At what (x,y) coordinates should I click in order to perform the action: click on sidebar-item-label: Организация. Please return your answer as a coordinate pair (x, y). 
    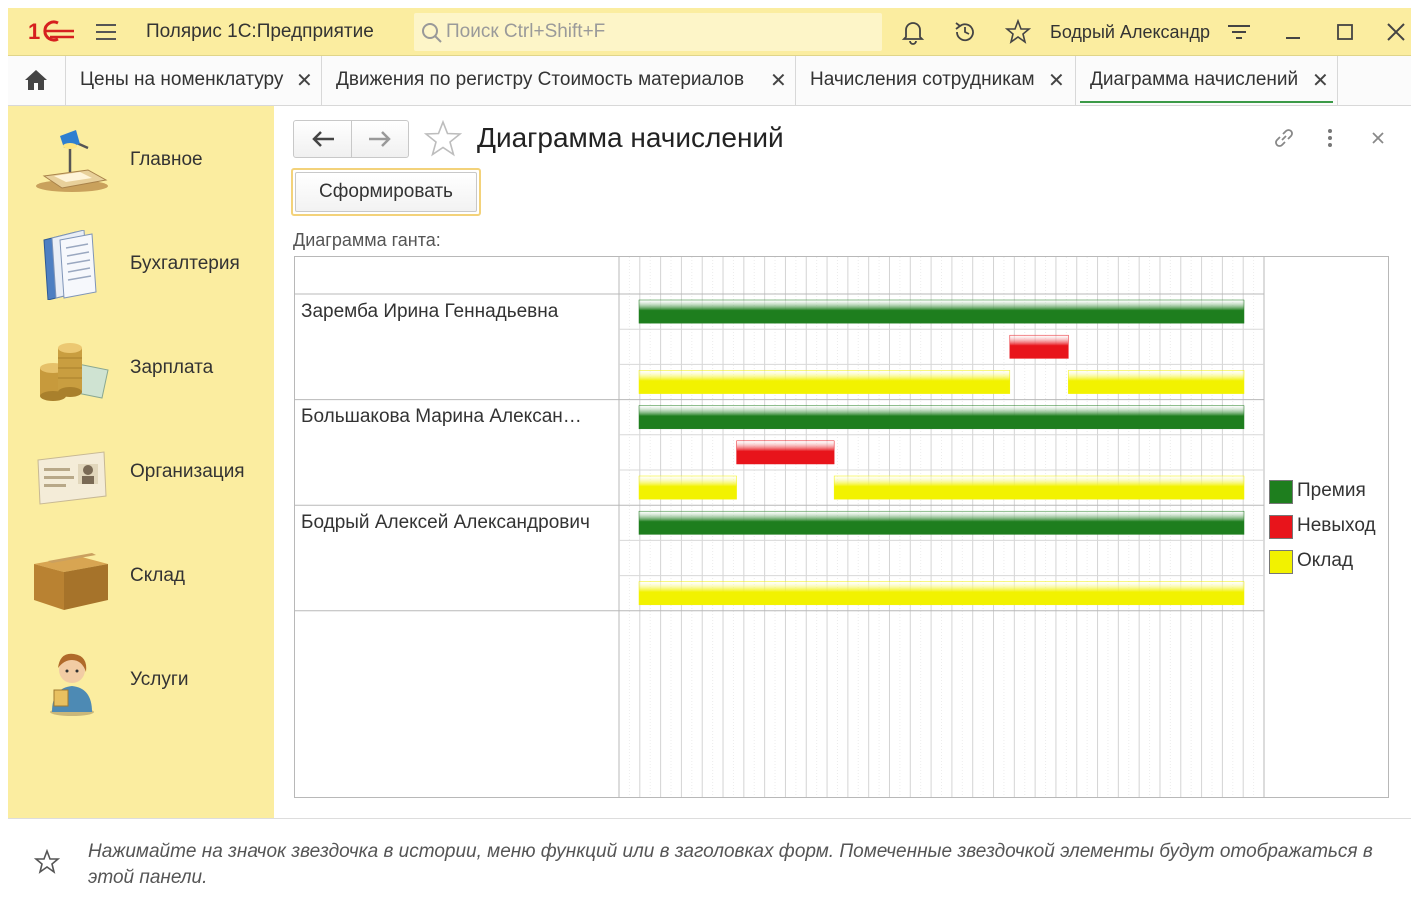
    Looking at the image, I should click on (187, 471).